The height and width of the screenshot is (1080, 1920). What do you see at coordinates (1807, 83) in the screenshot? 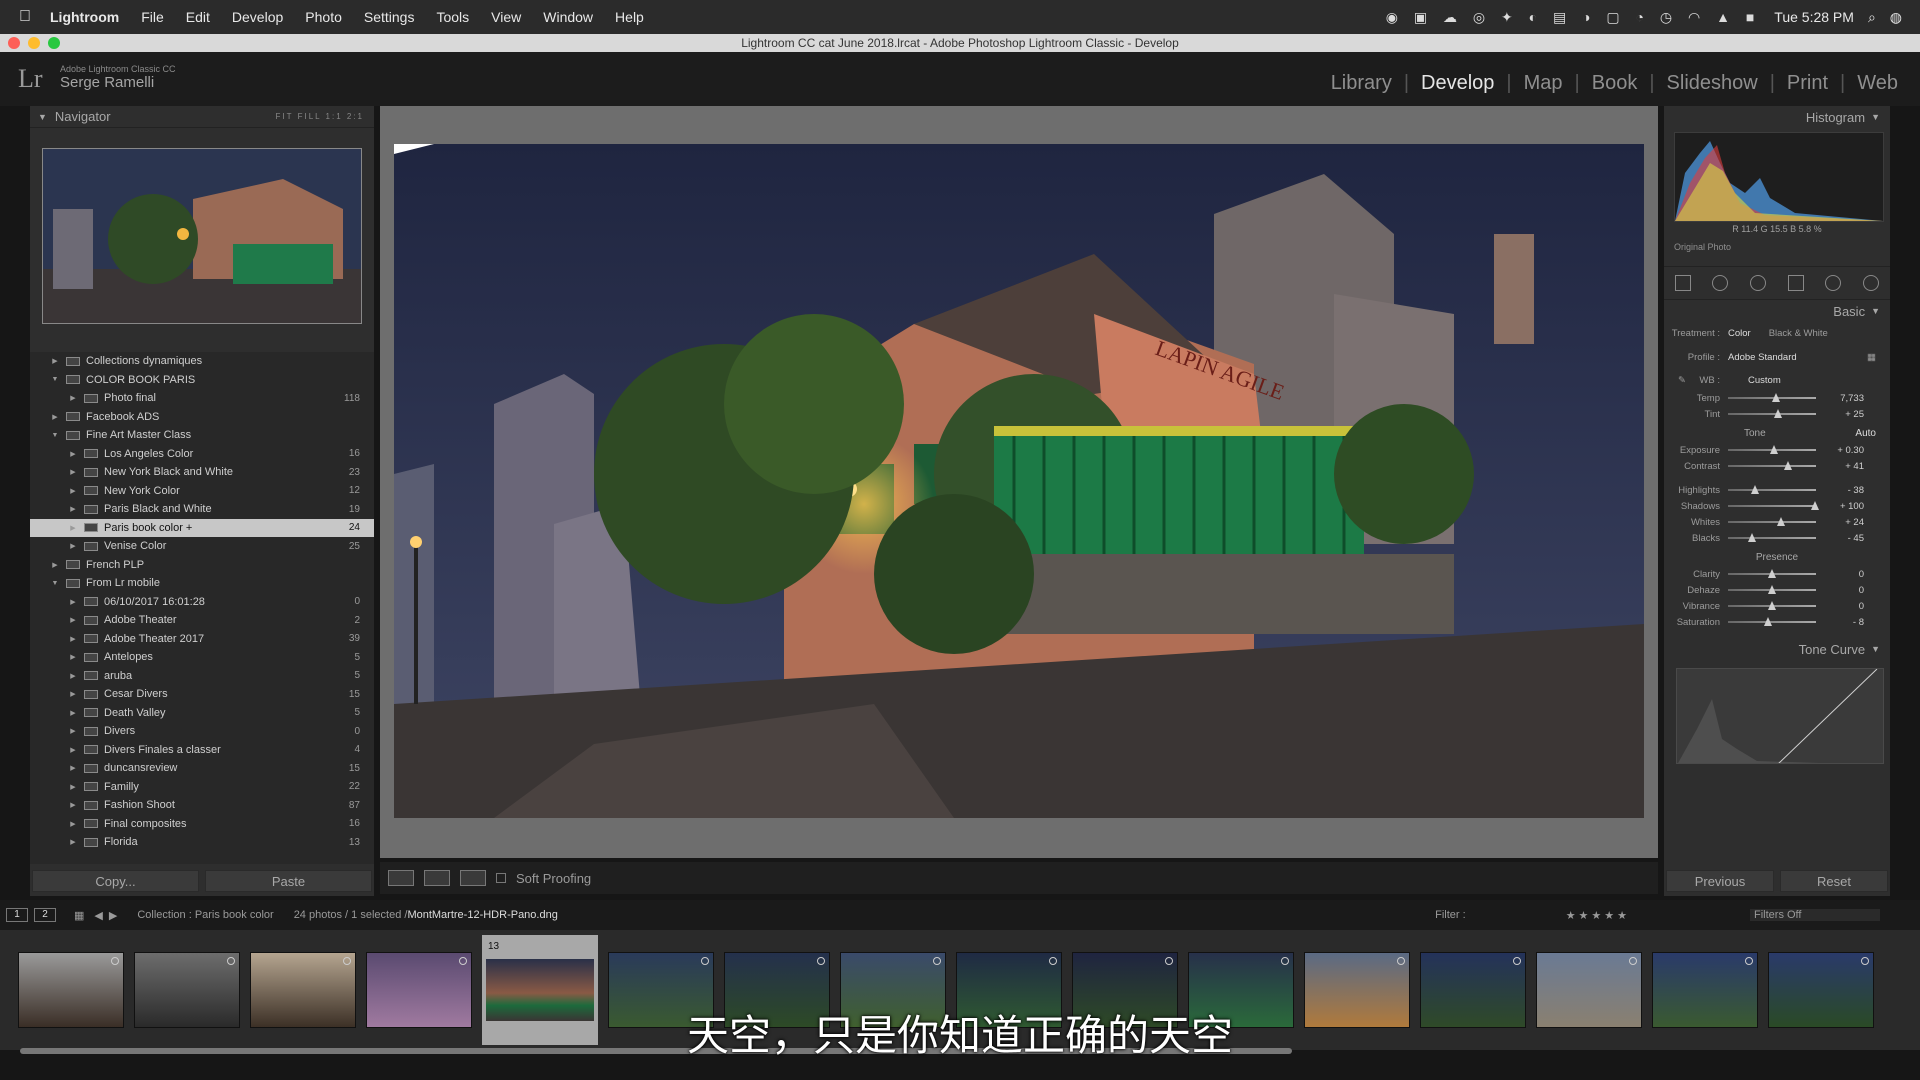
I see `module-print: Print` at bounding box center [1807, 83].